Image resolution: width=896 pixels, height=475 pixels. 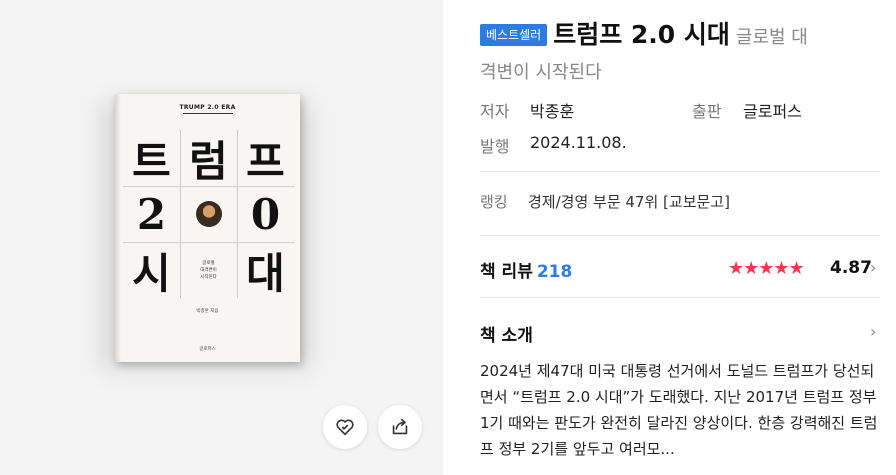 What do you see at coordinates (541, 72) in the screenshot?
I see `book-subtitle-continued: 격변이 시작된다` at bounding box center [541, 72].